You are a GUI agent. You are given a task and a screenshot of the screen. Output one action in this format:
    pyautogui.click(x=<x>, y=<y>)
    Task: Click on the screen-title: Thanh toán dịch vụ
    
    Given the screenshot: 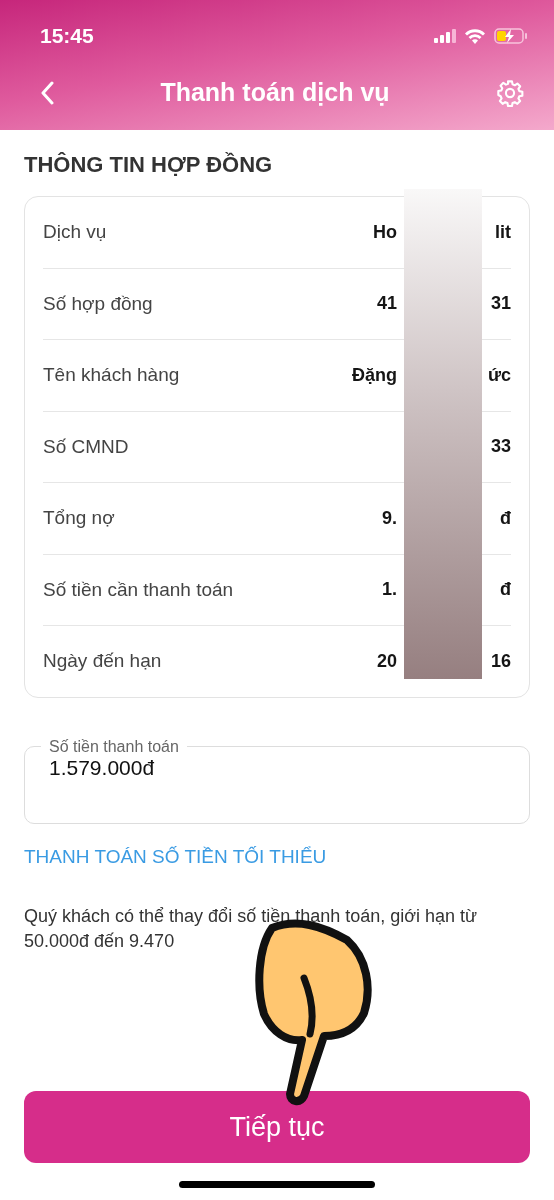 What is the action you would take?
    pyautogui.click(x=275, y=92)
    